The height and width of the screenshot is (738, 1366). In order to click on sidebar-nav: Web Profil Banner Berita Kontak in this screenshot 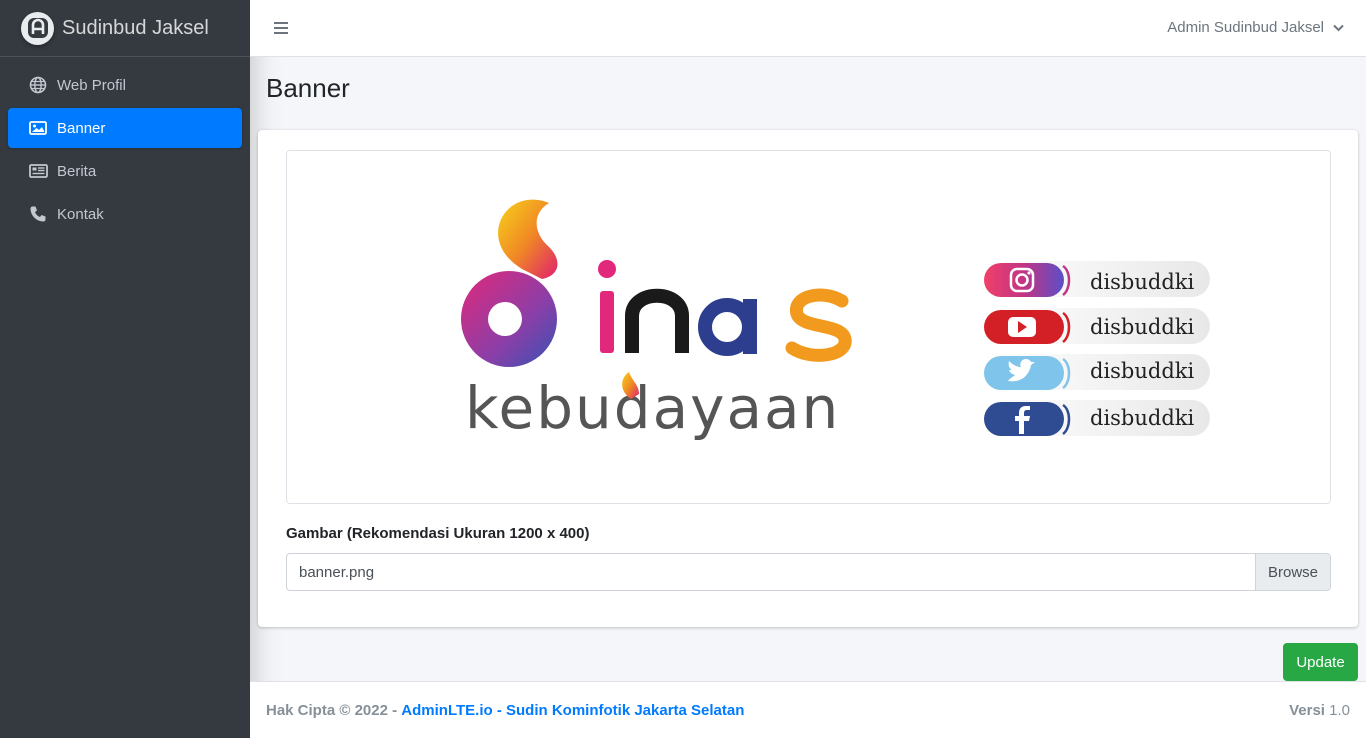, I will do `click(125, 145)`.